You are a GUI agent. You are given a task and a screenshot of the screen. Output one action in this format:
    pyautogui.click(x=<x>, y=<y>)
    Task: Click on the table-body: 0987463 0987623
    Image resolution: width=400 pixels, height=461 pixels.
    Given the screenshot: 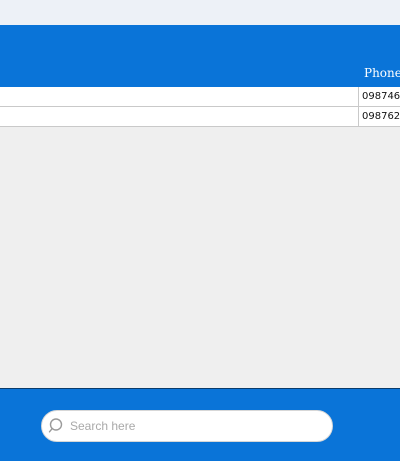 What is the action you would take?
    pyautogui.click(x=200, y=107)
    